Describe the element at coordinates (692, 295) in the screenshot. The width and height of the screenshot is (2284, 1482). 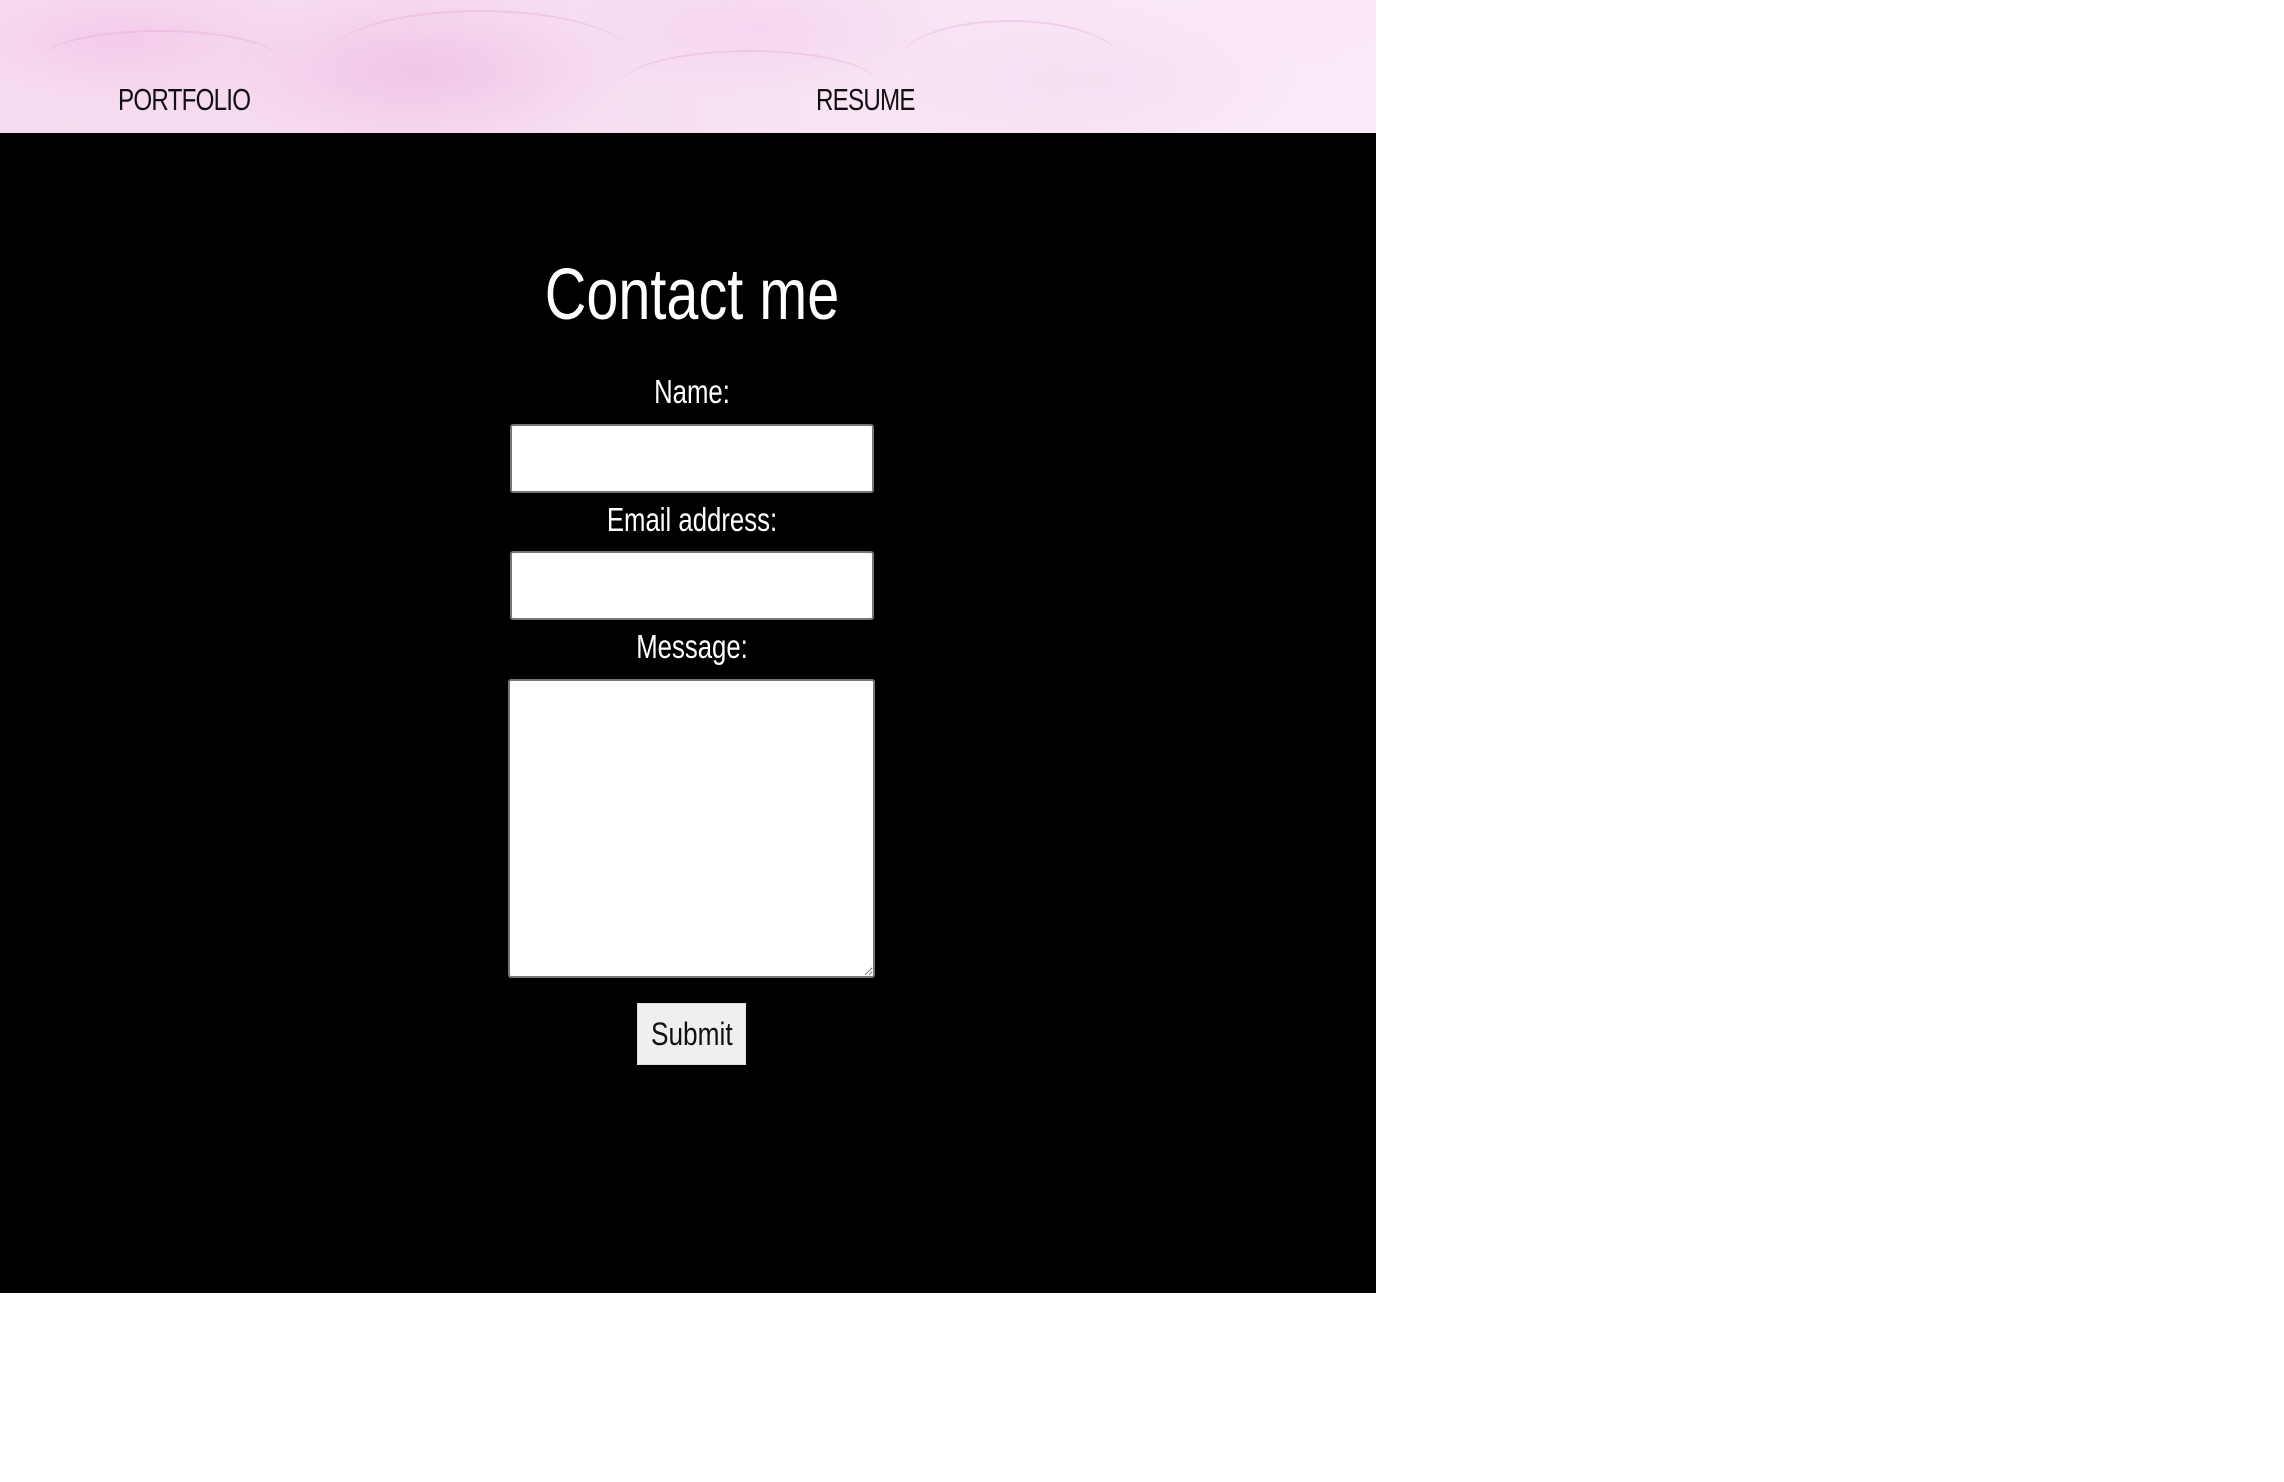
I see `contact-title: Contact me` at that location.